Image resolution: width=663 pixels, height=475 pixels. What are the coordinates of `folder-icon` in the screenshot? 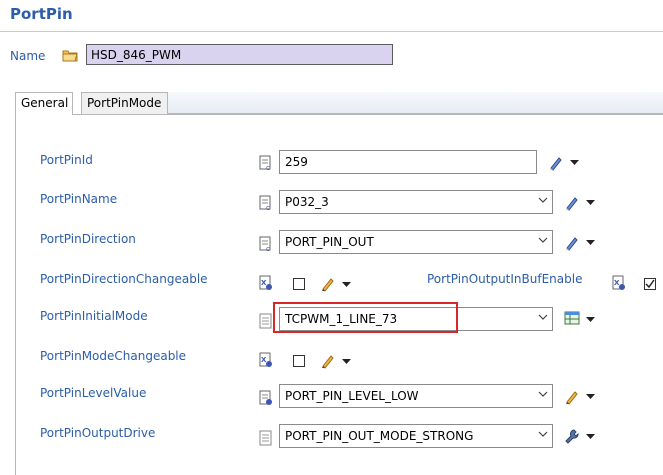 It's located at (70, 55).